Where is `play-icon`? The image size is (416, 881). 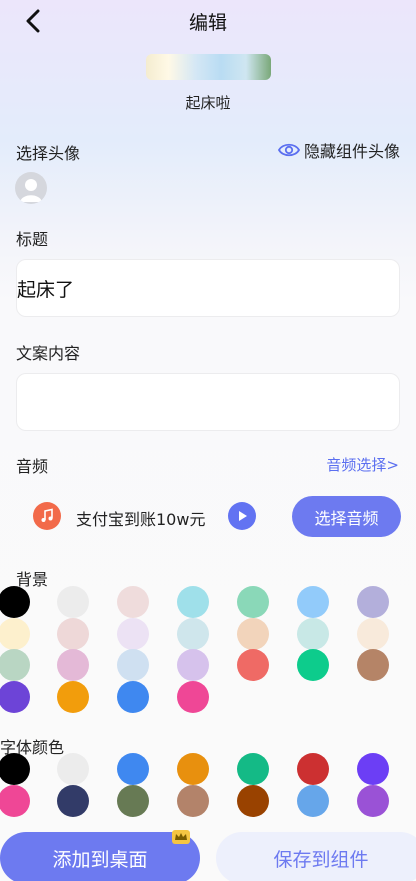 play-icon is located at coordinates (243, 516).